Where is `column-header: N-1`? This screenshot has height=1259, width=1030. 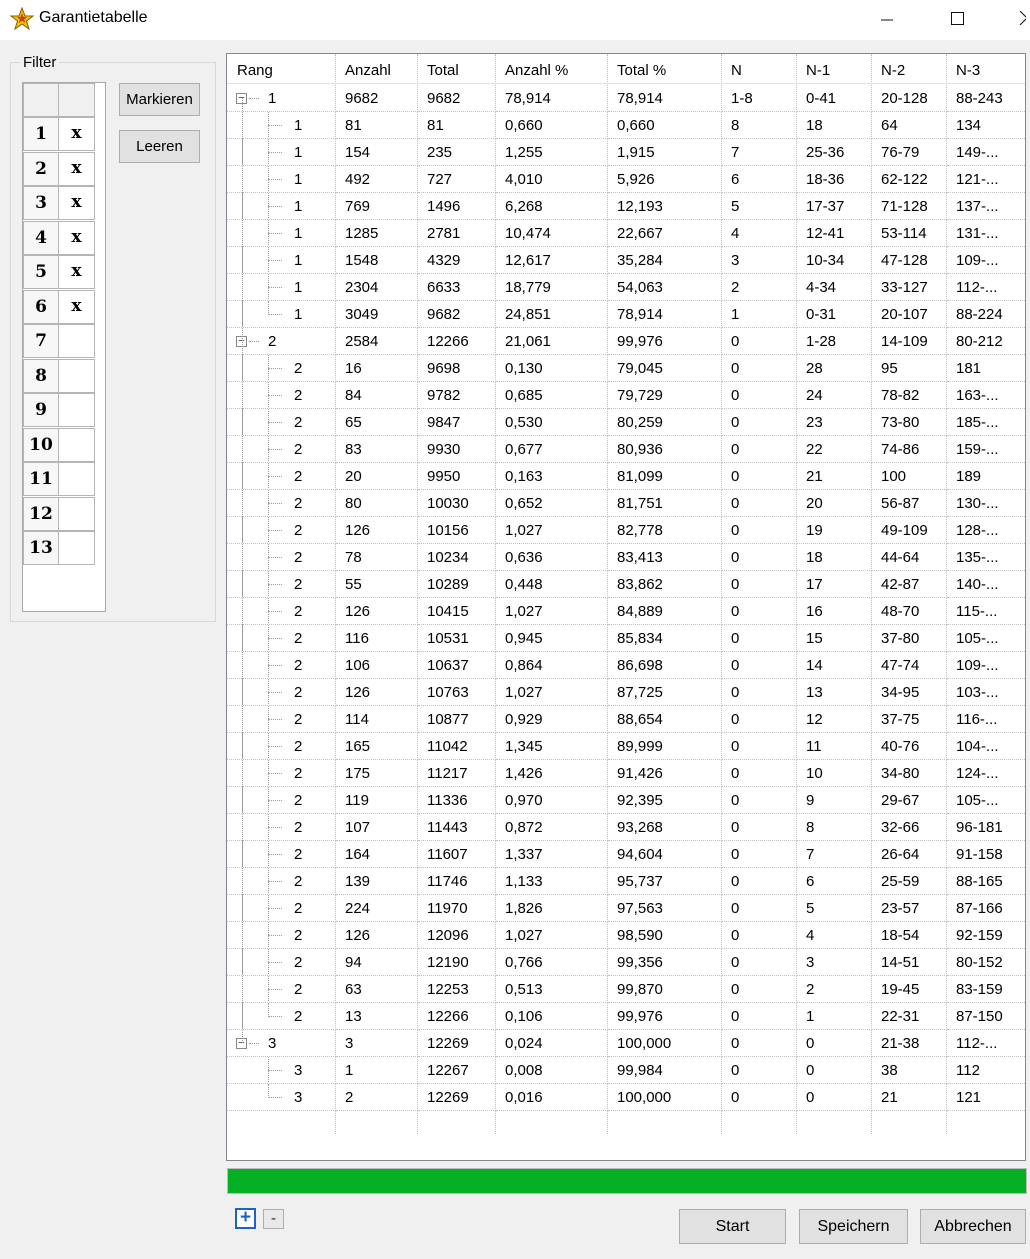
column-header: N-1 is located at coordinates (834, 69).